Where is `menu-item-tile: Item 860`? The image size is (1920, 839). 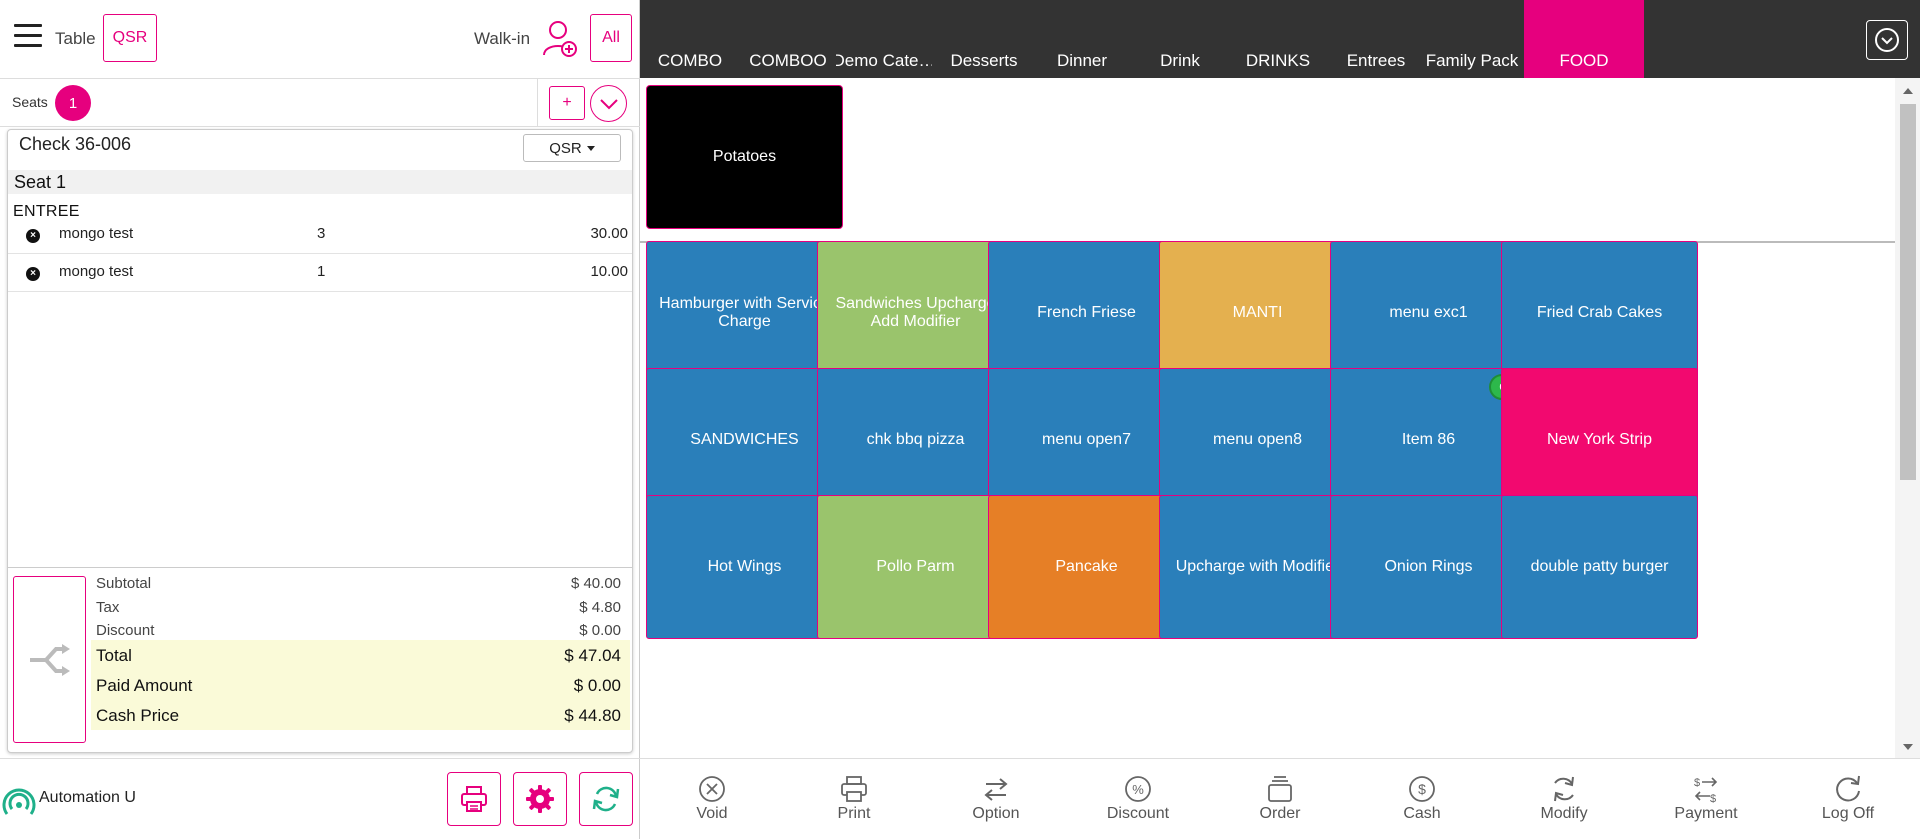 menu-item-tile: Item 860 is located at coordinates (1428, 440).